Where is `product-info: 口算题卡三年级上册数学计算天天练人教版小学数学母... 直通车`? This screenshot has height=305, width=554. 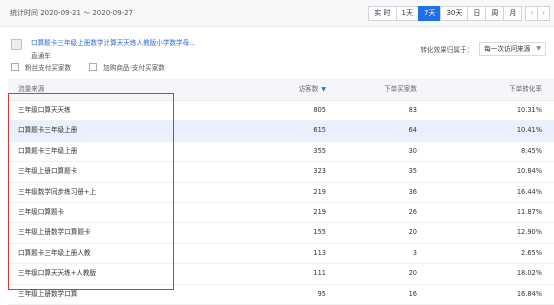 product-info: 口算题卡三年级上册数学计算天天练人教版小学数学母... 直通车 is located at coordinates (103, 48).